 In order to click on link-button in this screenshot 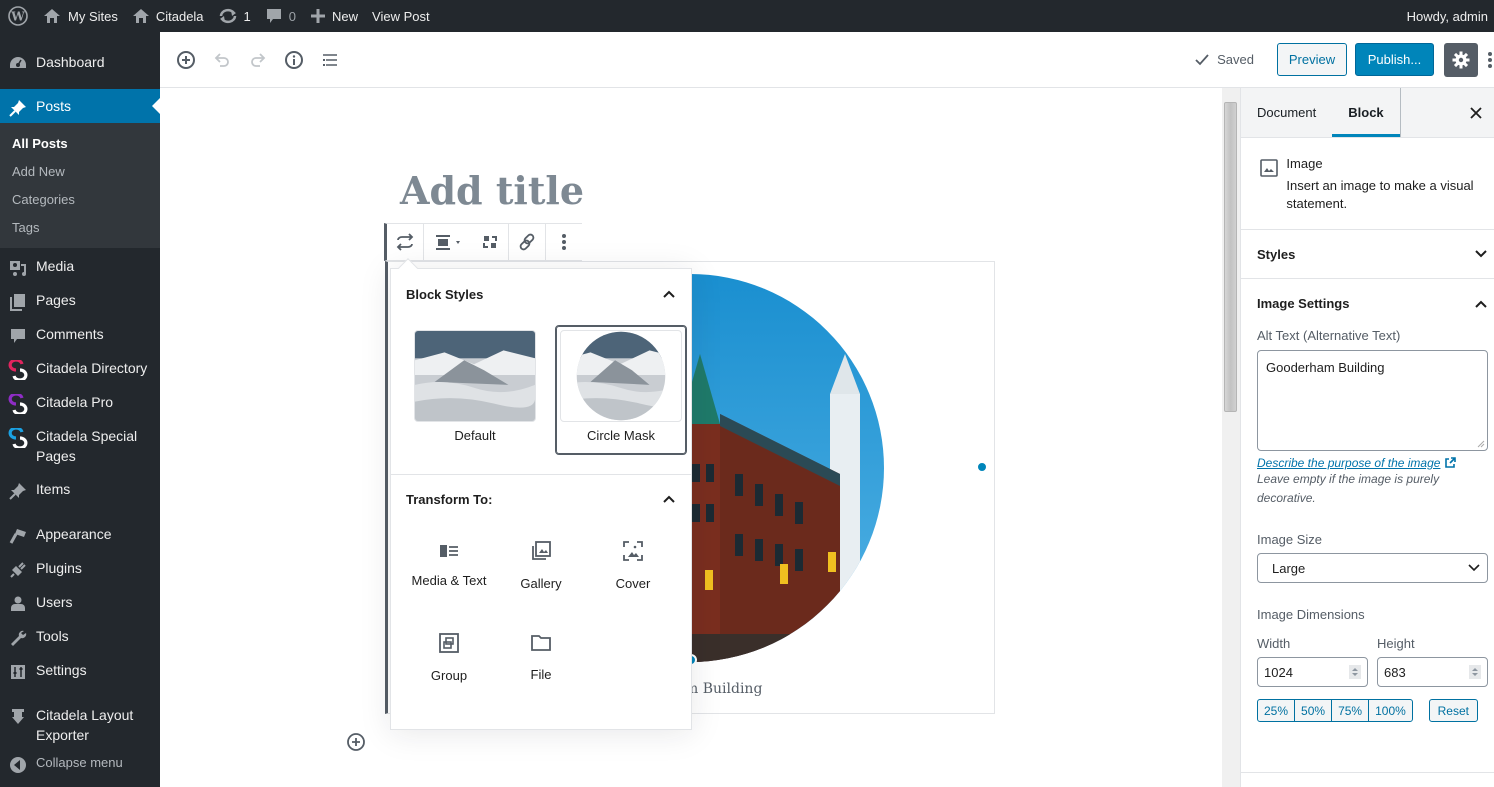, I will do `click(527, 242)`.